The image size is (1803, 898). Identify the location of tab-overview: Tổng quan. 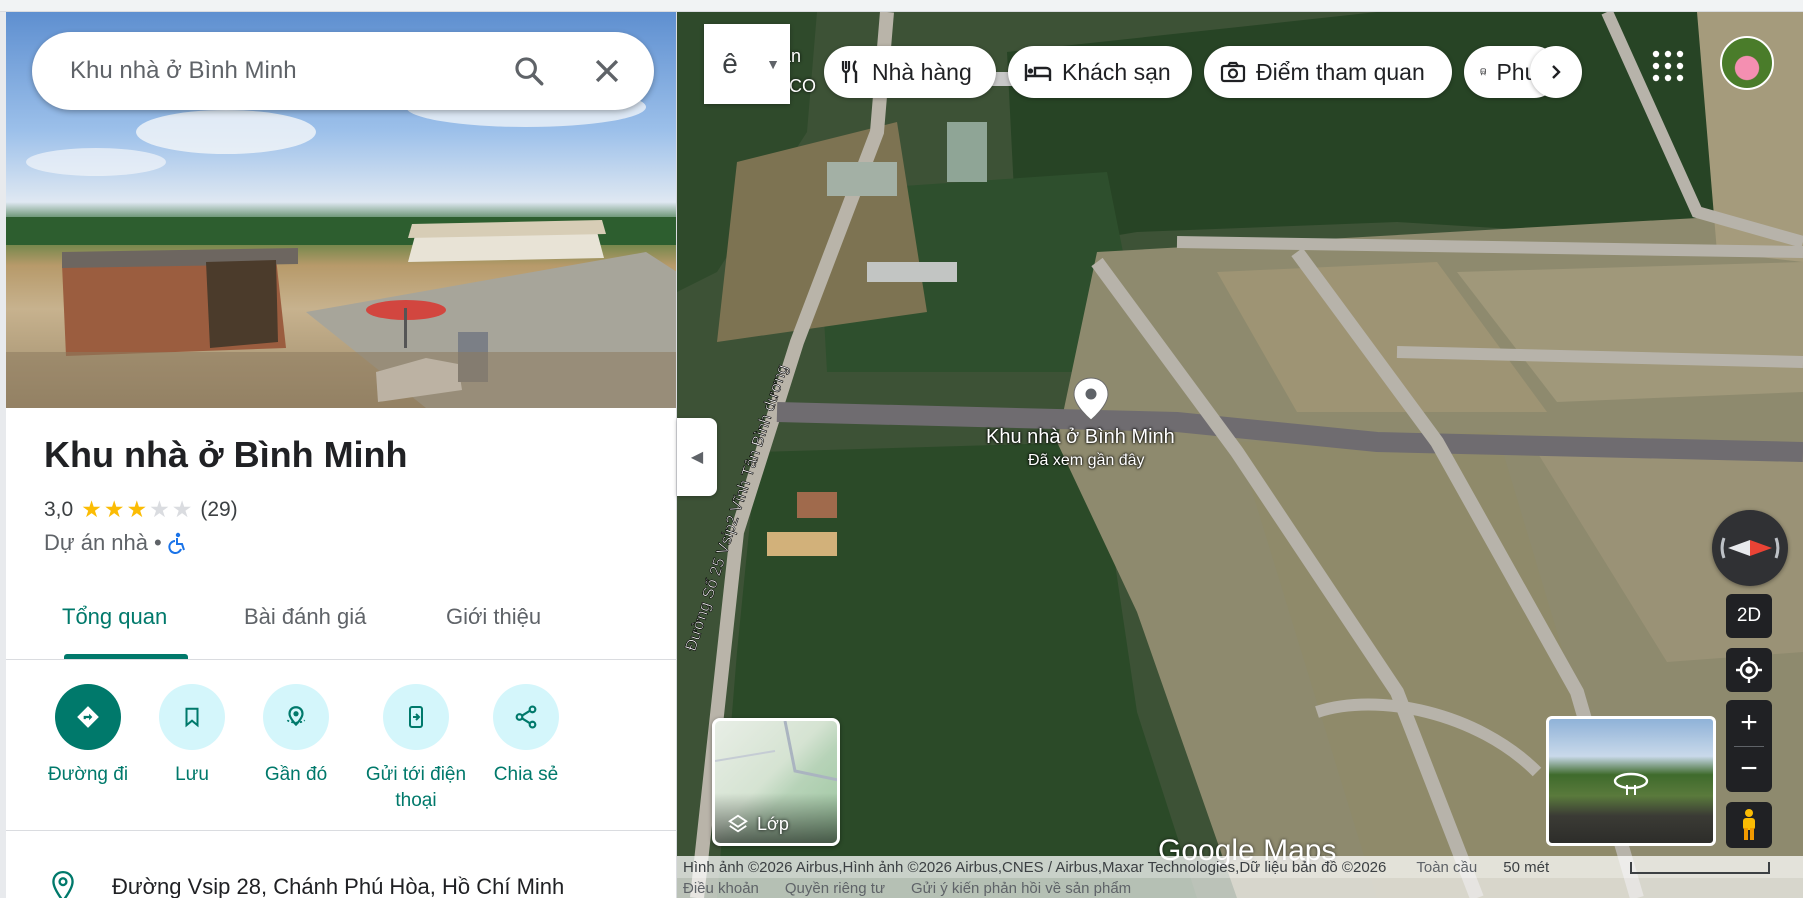
(114, 617).